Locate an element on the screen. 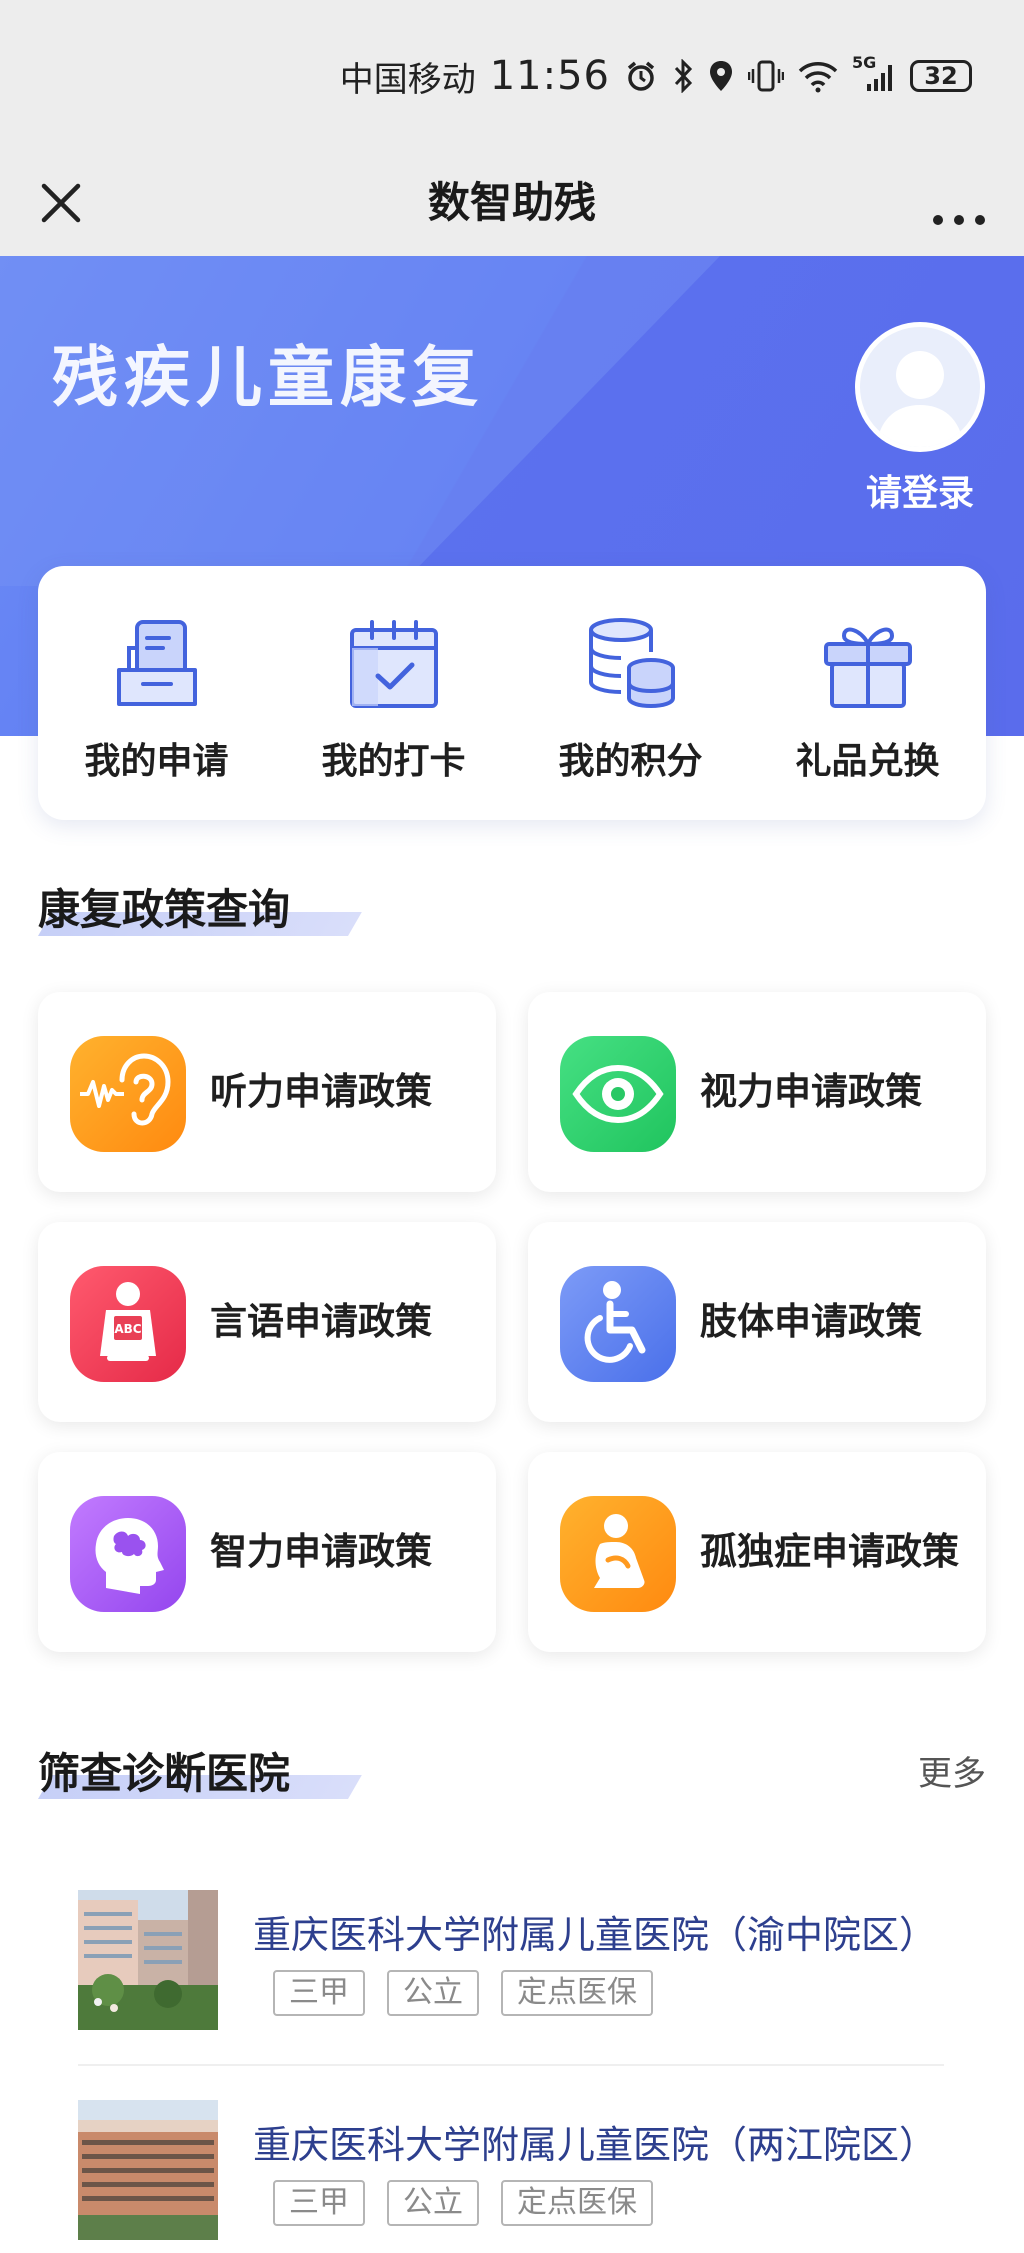 The height and width of the screenshot is (2253, 1024). status-bar: 中国移动 11:56 5G 32 is located at coordinates (512, 75).